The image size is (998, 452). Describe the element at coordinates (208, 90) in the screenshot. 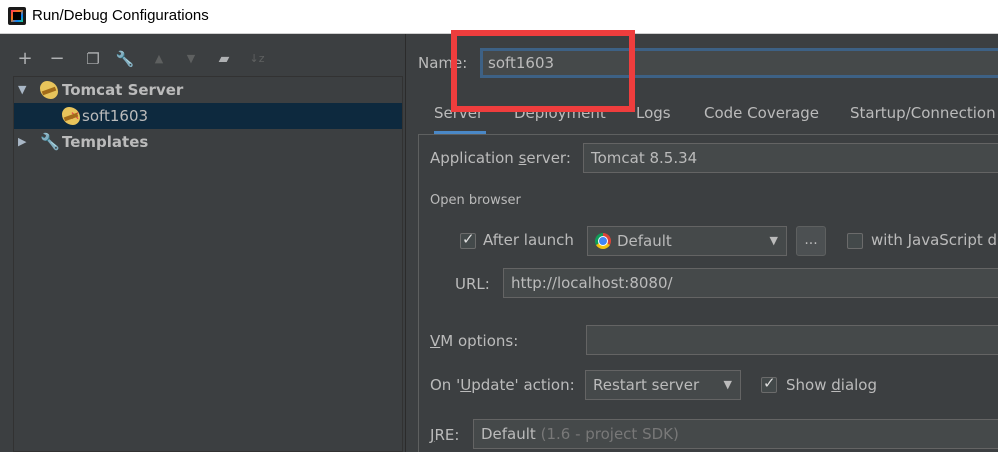

I see `tree-node-tomcat-server: ▼ Tomcat Server` at that location.